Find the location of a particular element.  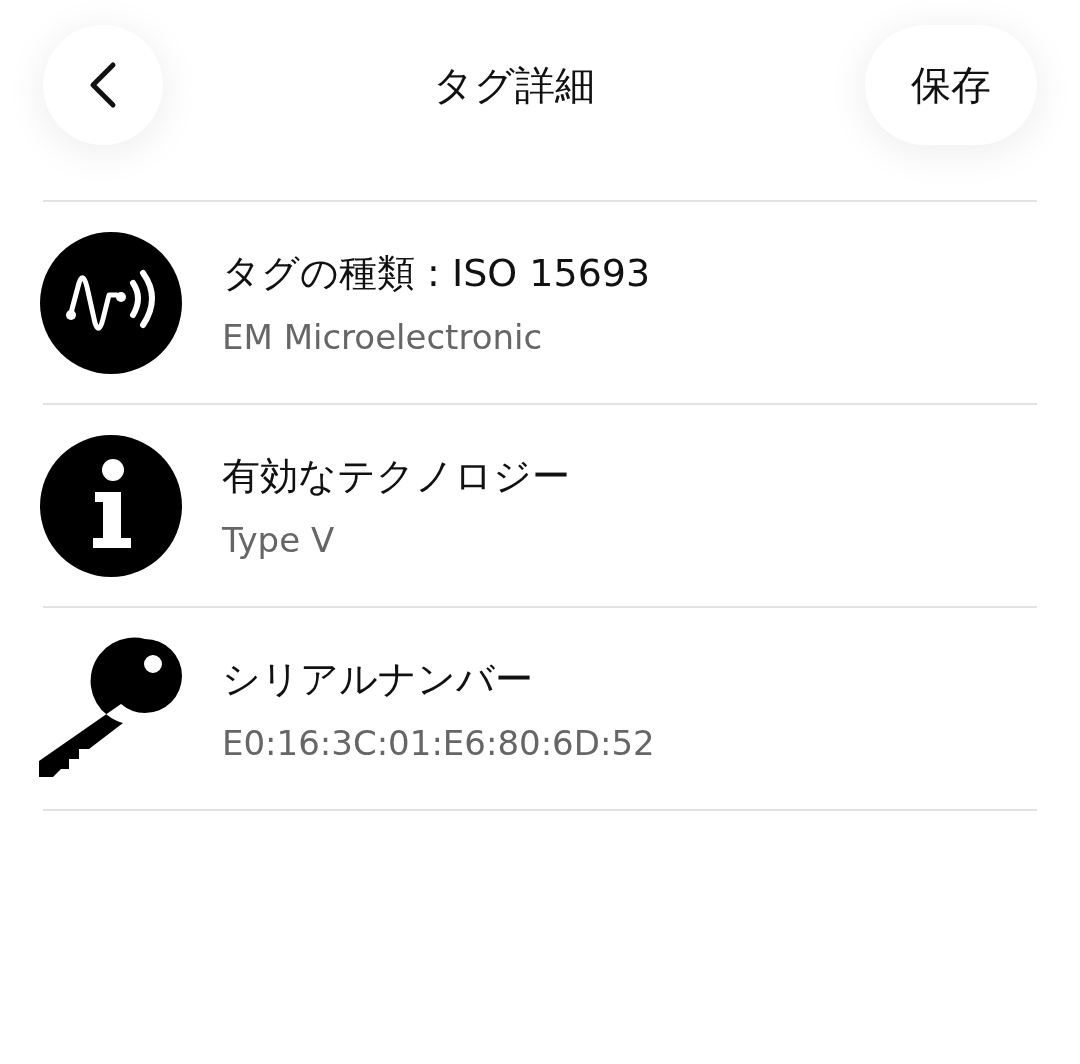

item-title: 有効なテクノロジー is located at coordinates (396, 476).